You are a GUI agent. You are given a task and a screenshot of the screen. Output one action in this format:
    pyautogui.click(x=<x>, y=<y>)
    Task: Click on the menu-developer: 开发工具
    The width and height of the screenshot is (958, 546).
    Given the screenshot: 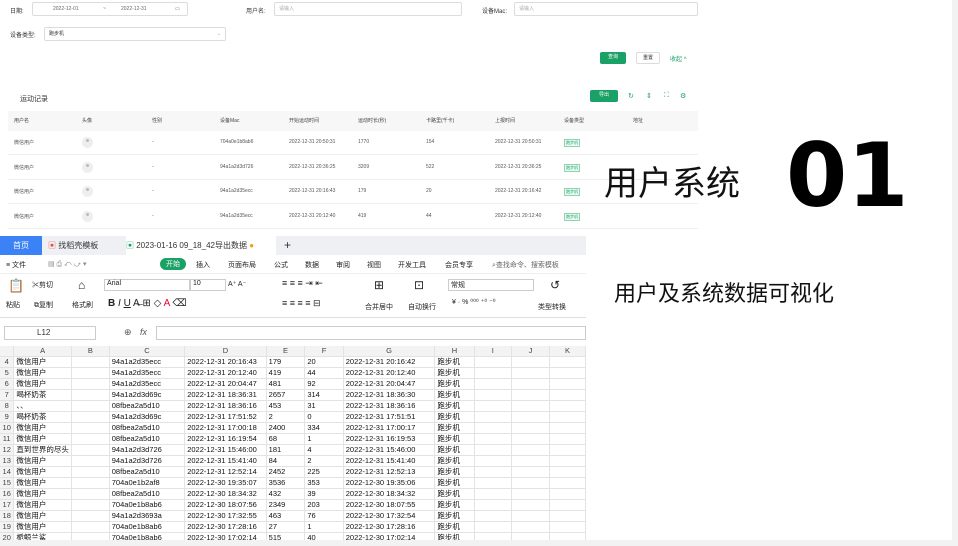 What is the action you would take?
    pyautogui.click(x=412, y=265)
    